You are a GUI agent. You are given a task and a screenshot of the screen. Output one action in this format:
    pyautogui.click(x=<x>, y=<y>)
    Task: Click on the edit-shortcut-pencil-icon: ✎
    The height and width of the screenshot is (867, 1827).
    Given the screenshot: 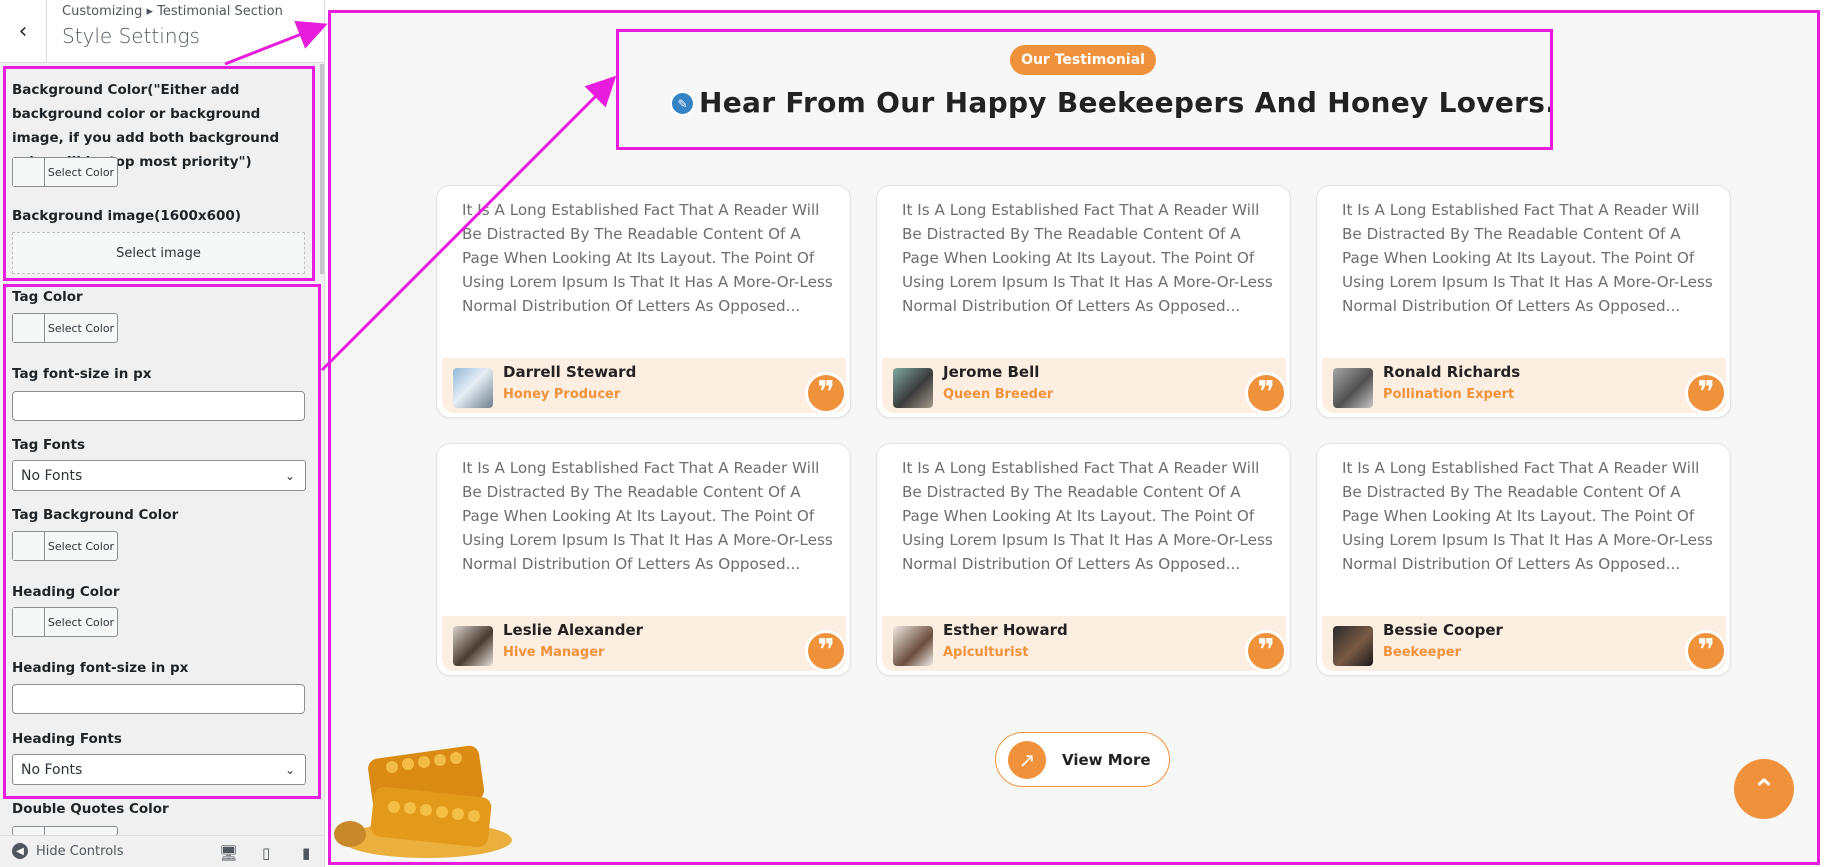 What is the action you would take?
    pyautogui.click(x=682, y=103)
    